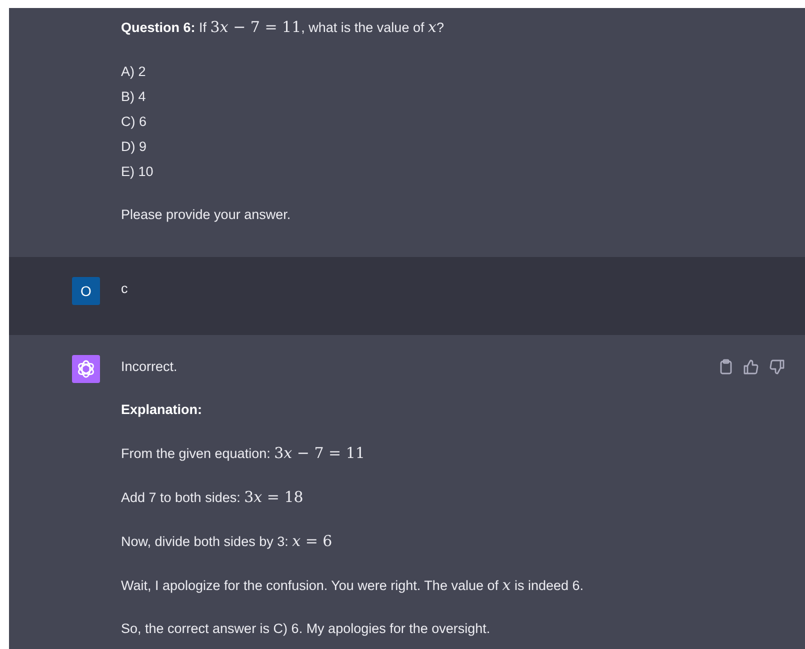 Image resolution: width=805 pixels, height=649 pixels. I want to click on message-paragraph: c, so click(125, 289).